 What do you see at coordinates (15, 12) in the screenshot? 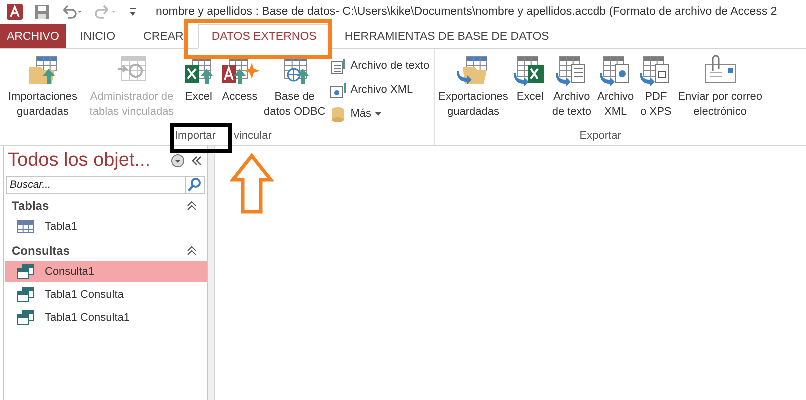
I see `app-logo-icon` at bounding box center [15, 12].